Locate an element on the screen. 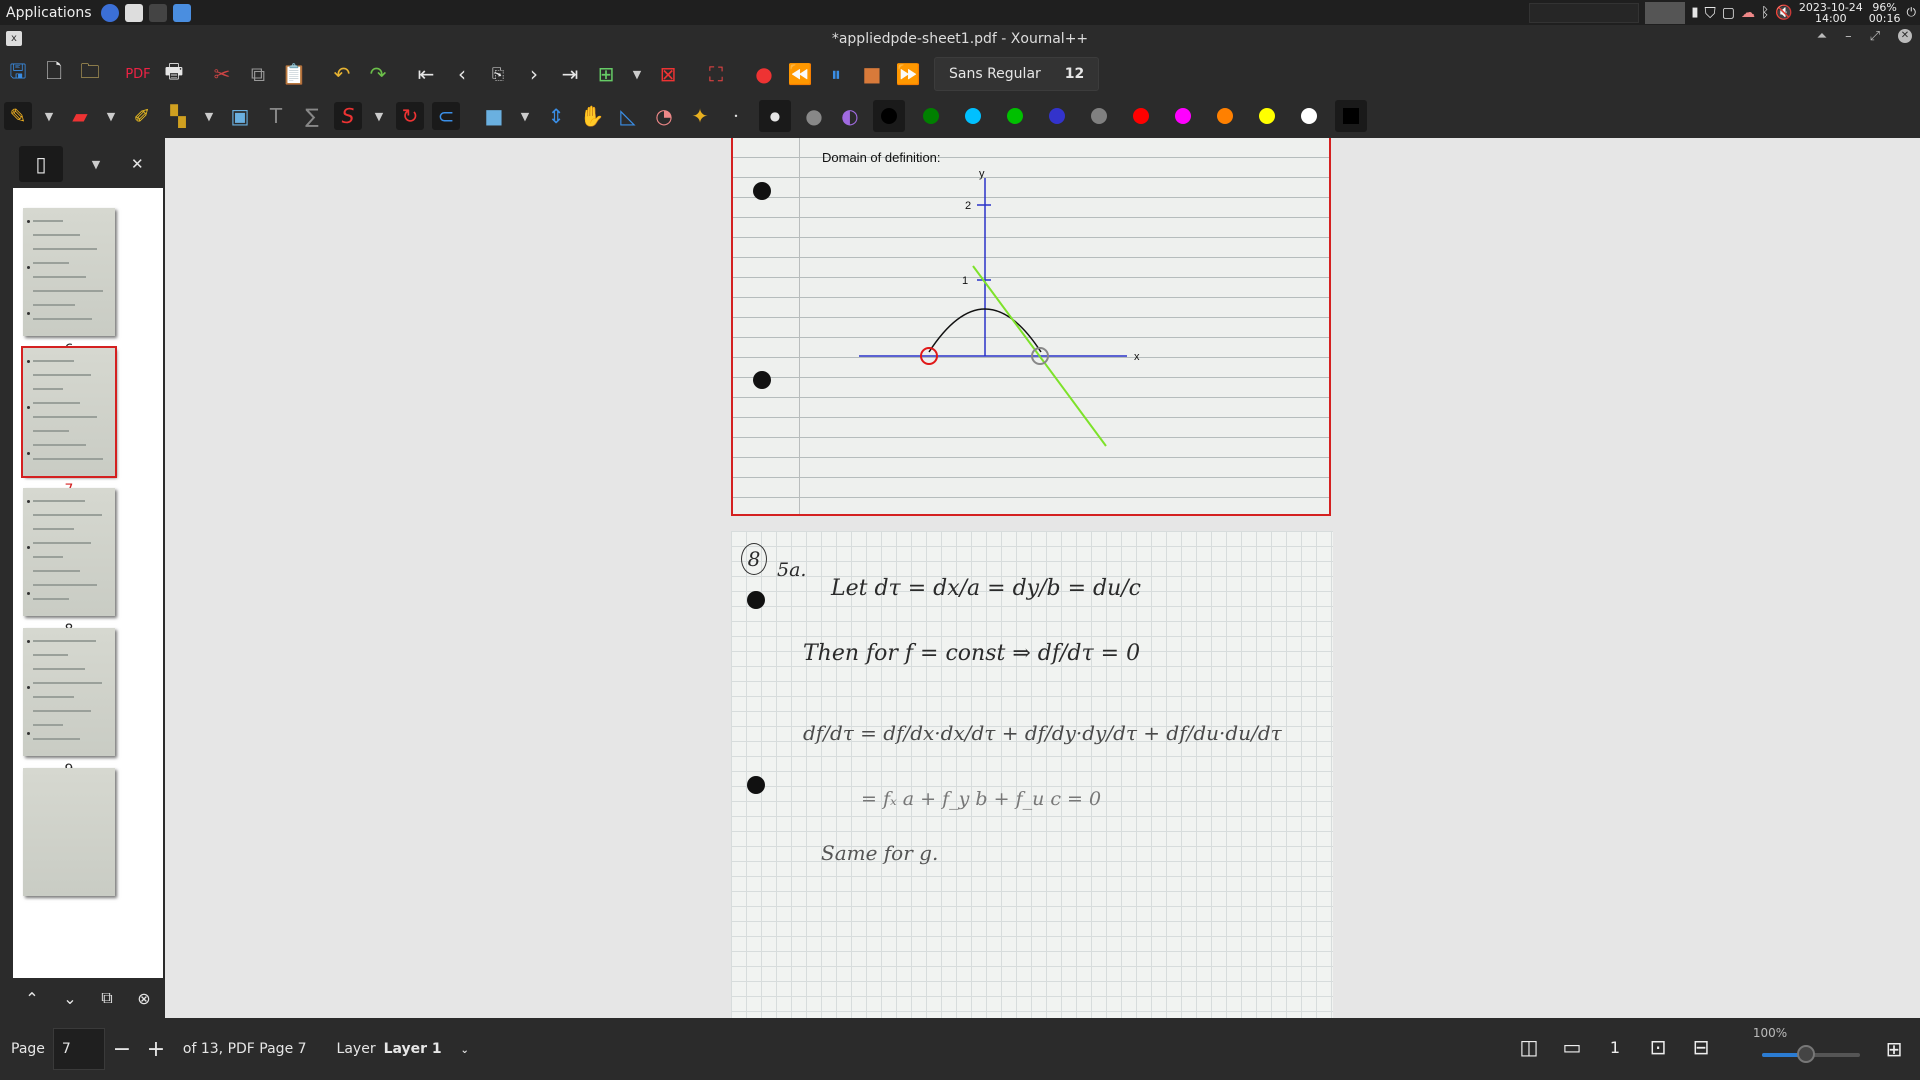  paste-icon: 📋 is located at coordinates (294, 74).